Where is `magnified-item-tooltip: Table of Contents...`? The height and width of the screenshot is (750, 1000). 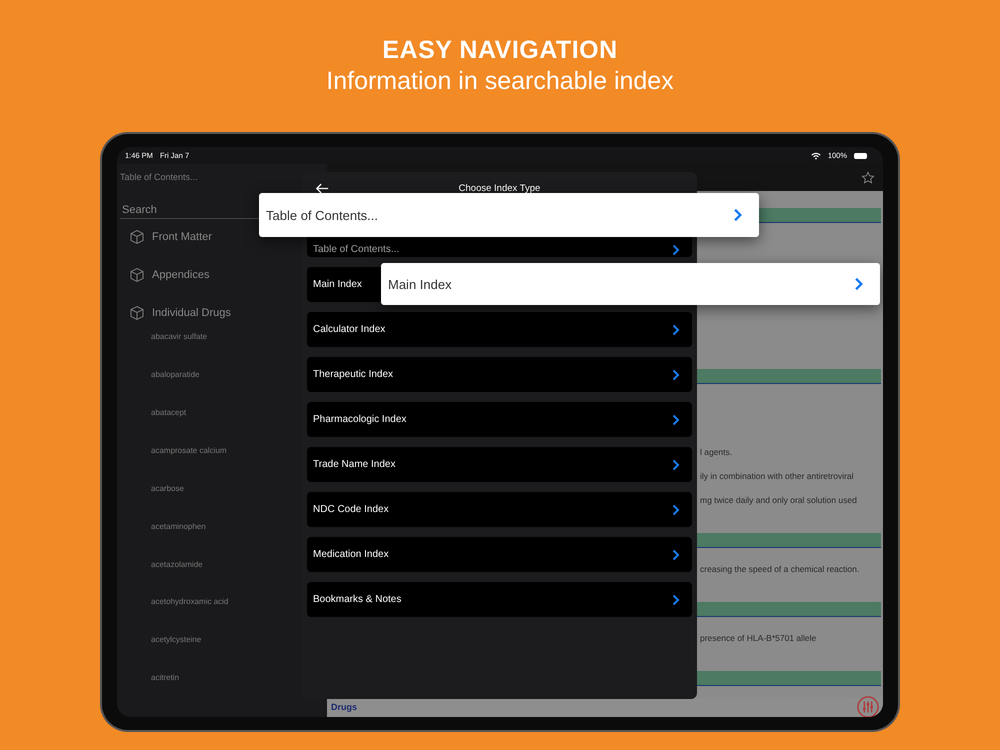 magnified-item-tooltip: Table of Contents... is located at coordinates (509, 215).